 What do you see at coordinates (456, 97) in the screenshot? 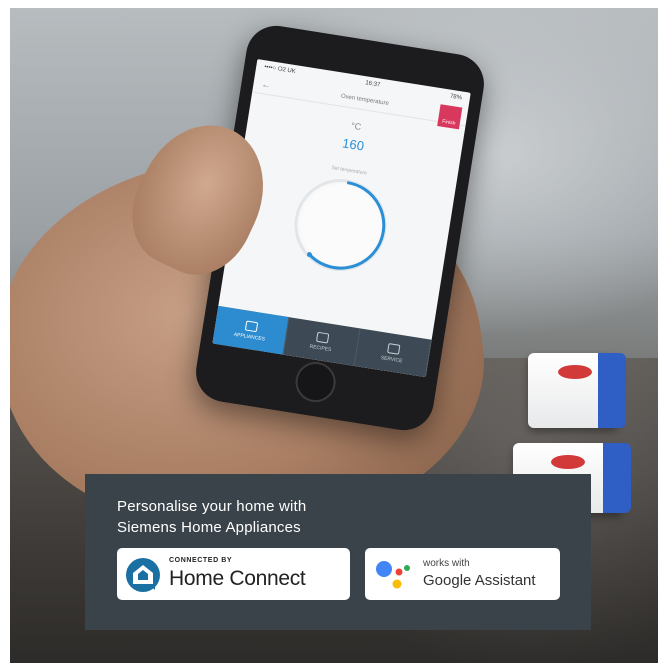
I see `battery-text: 78%` at bounding box center [456, 97].